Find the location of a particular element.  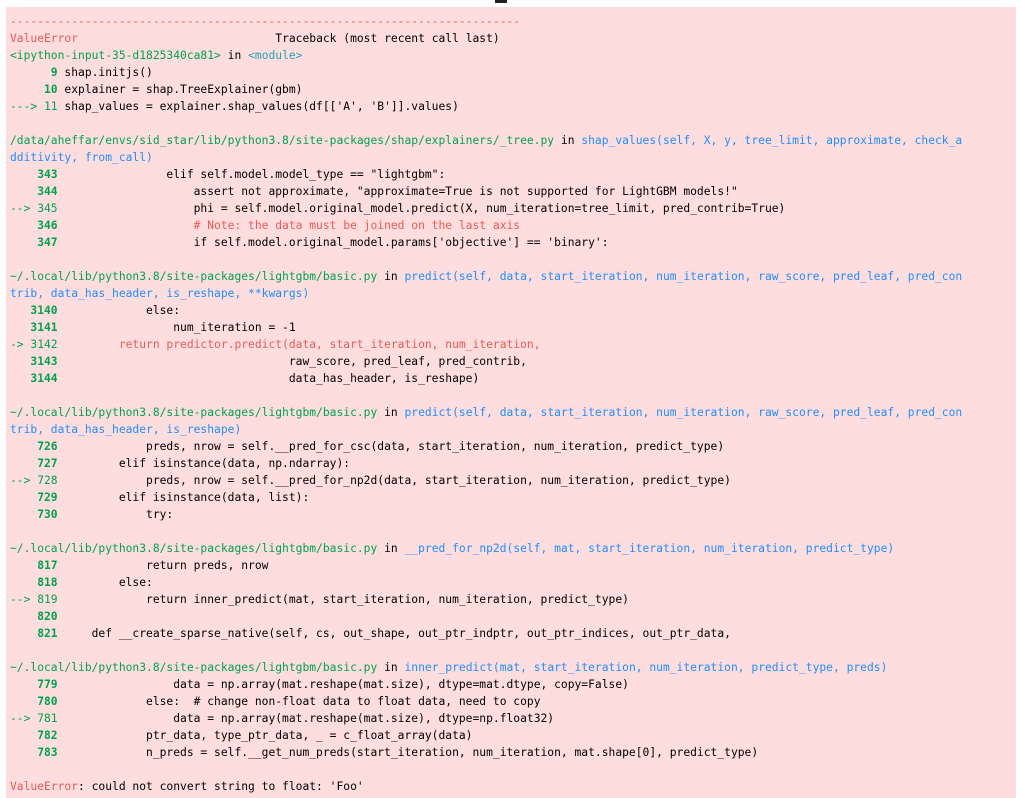

line-number: 729 is located at coordinates (34, 497).